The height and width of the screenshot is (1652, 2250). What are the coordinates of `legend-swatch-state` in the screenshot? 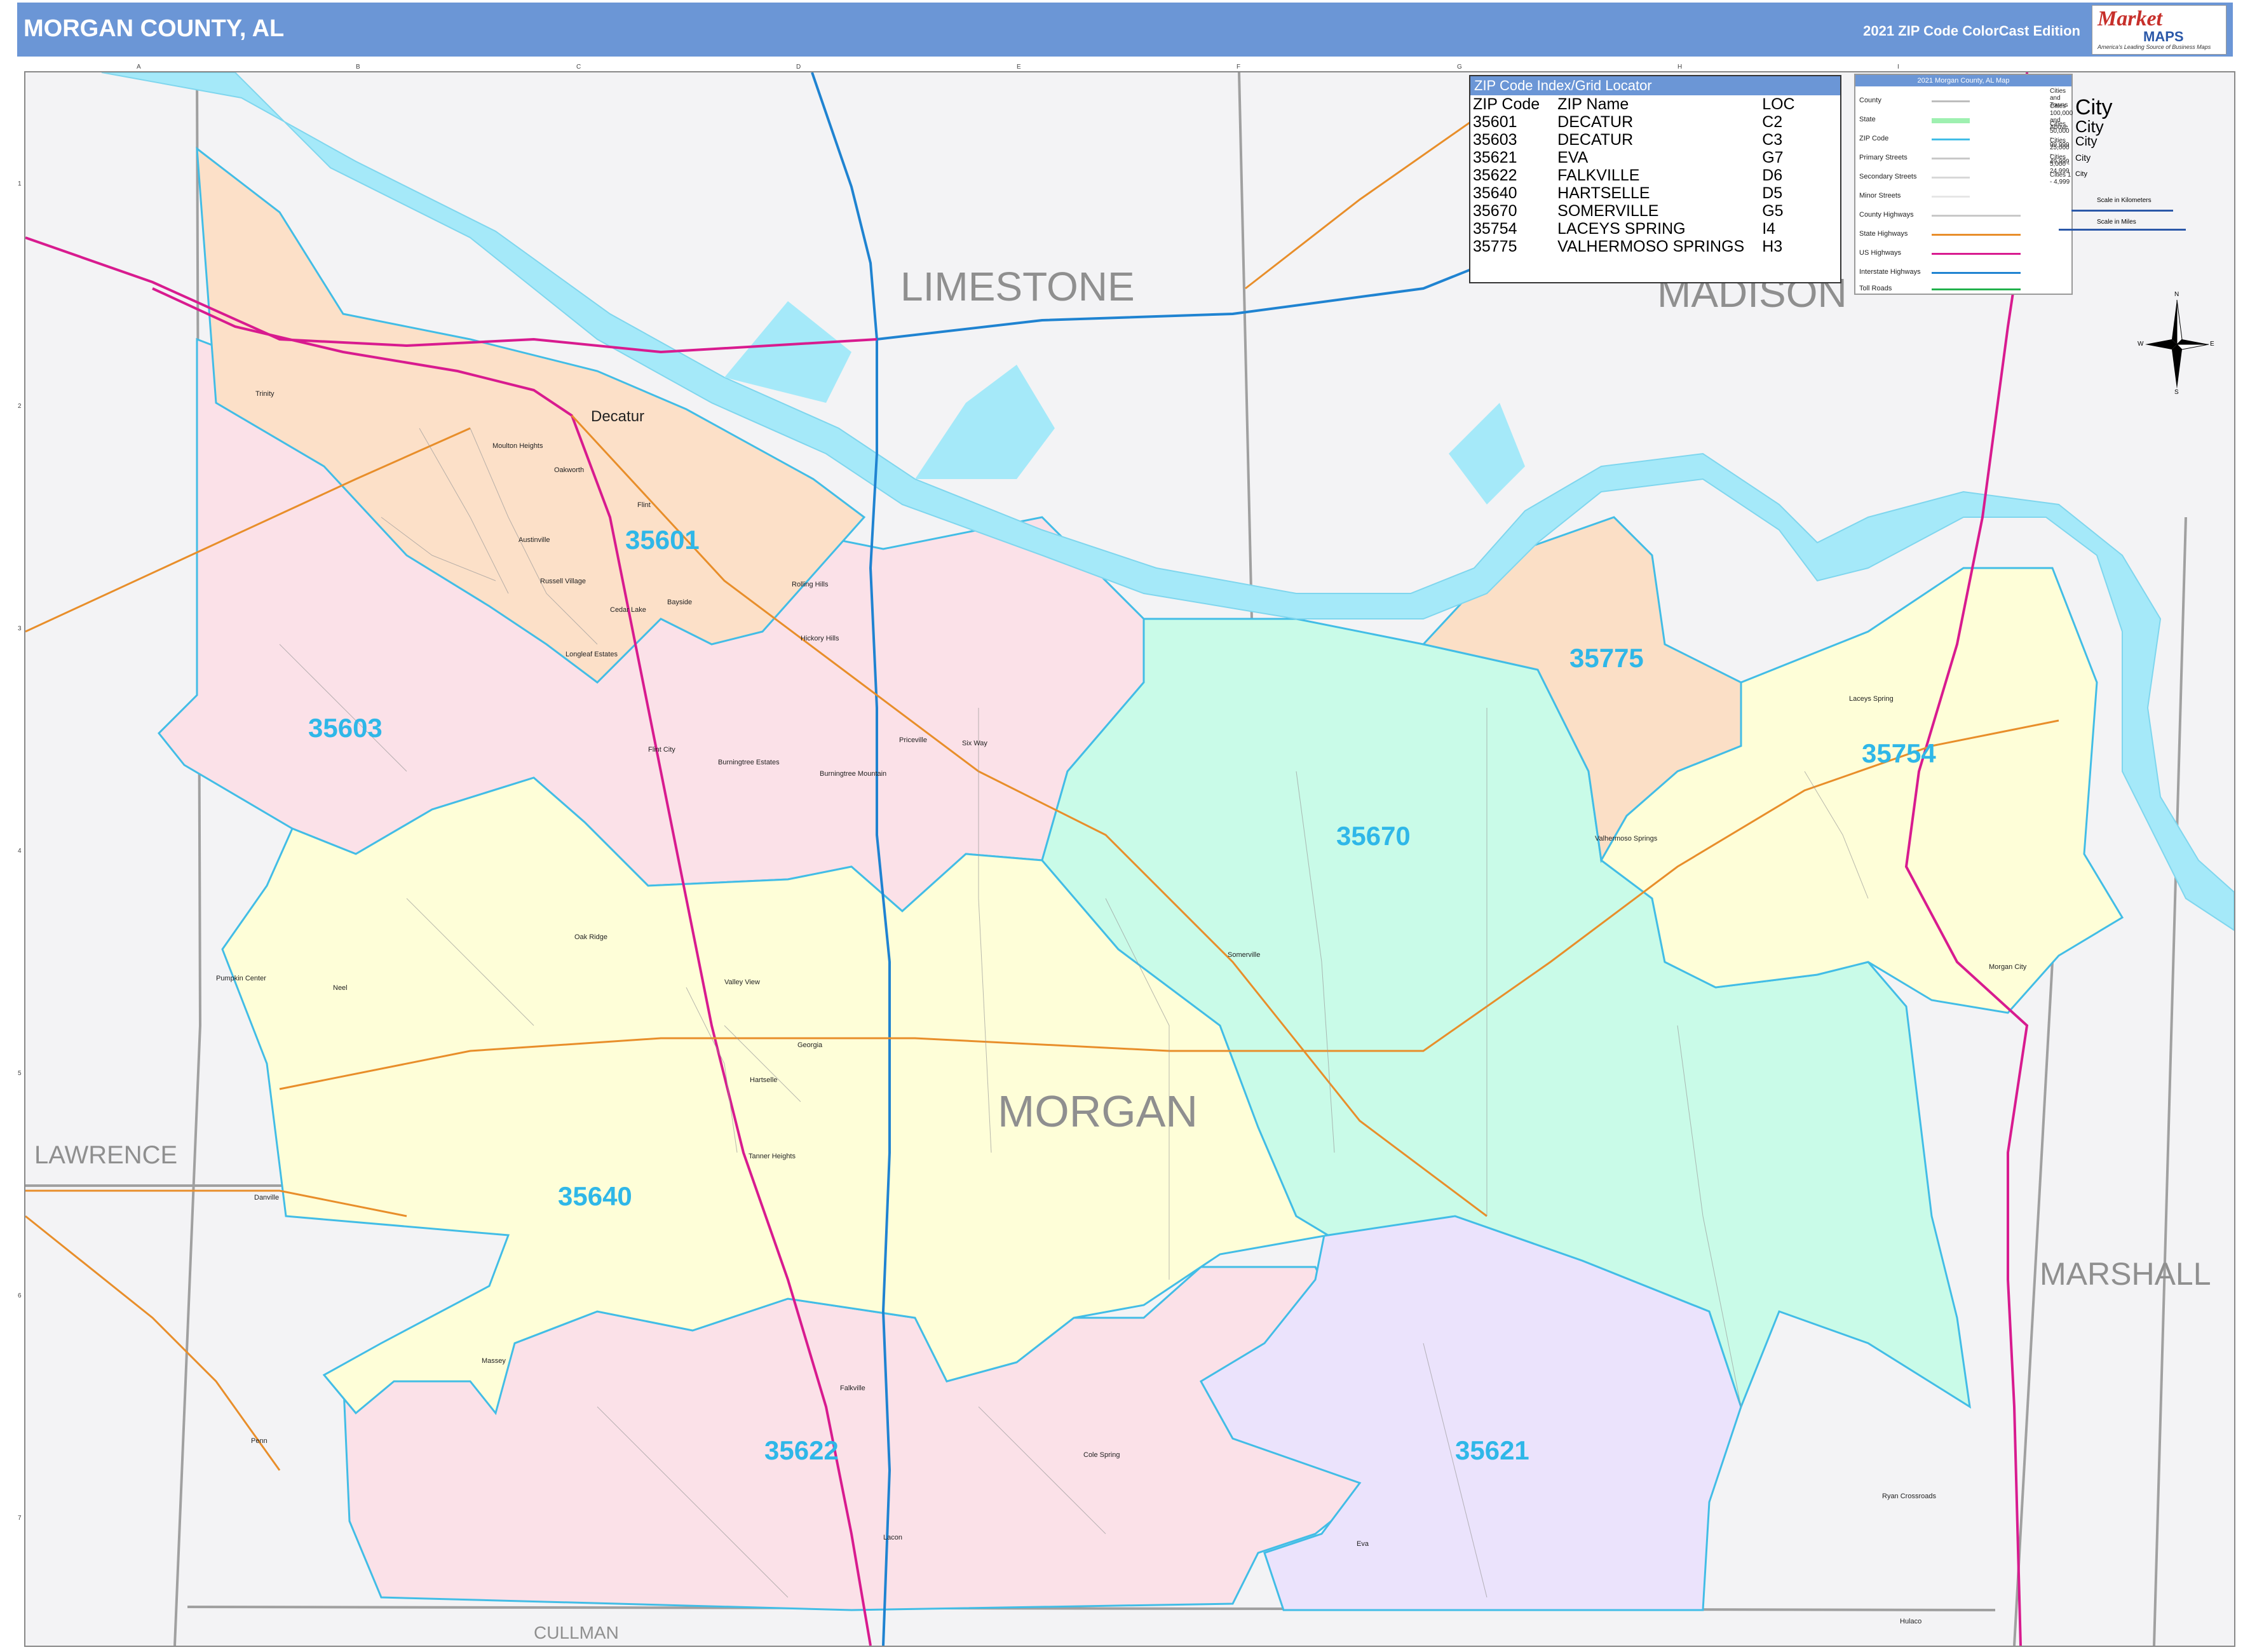 It's located at (1951, 120).